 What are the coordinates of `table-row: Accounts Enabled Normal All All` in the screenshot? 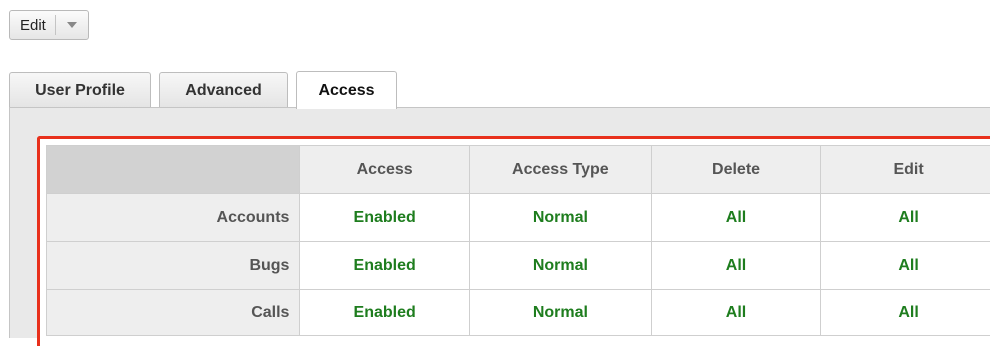 It's located at (518, 218).